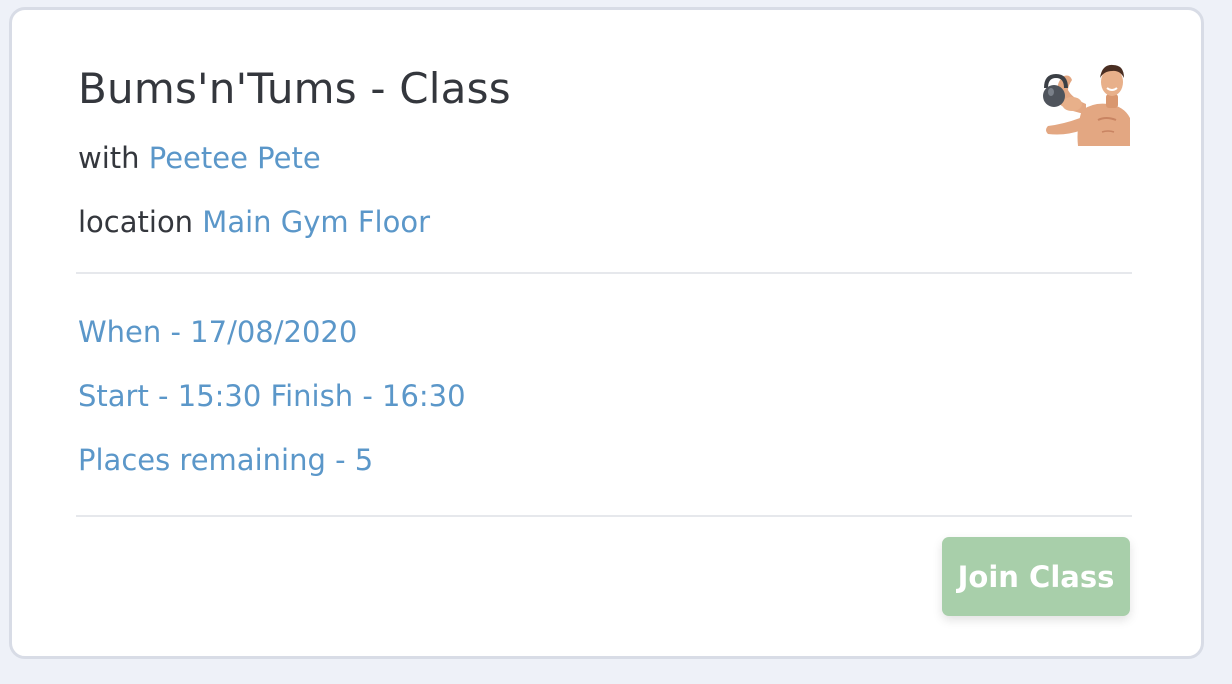 This screenshot has height=684, width=1232. What do you see at coordinates (109, 158) in the screenshot?
I see `instructor-prefix: with` at bounding box center [109, 158].